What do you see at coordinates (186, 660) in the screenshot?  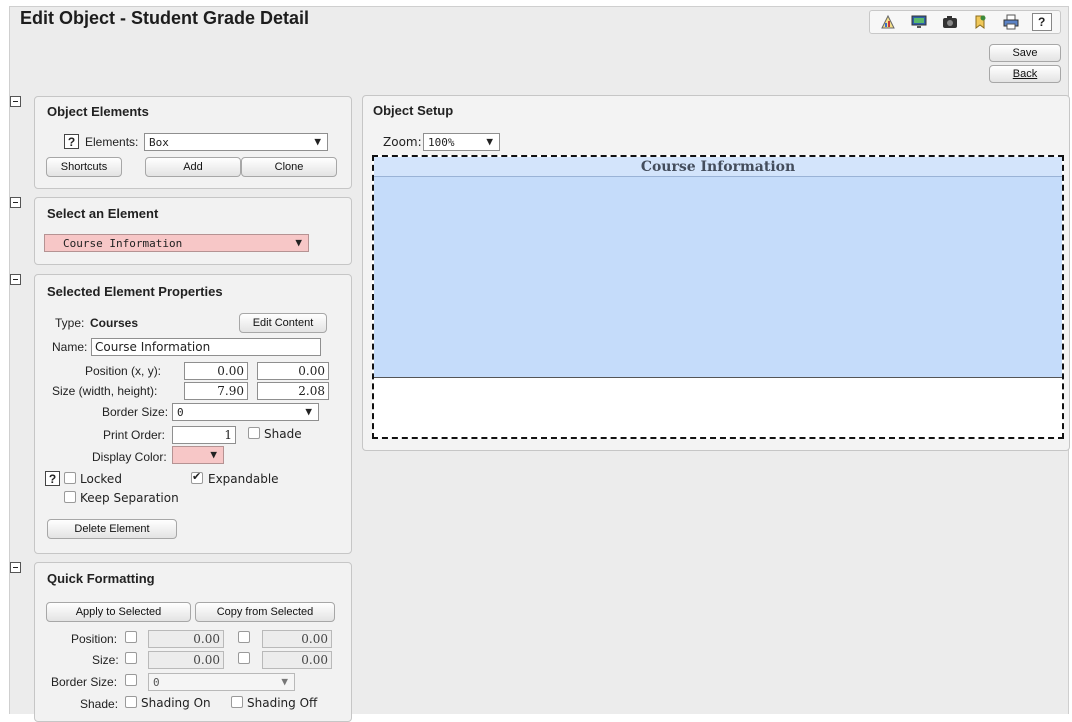 I see `qf-size-width-field: 0.00` at bounding box center [186, 660].